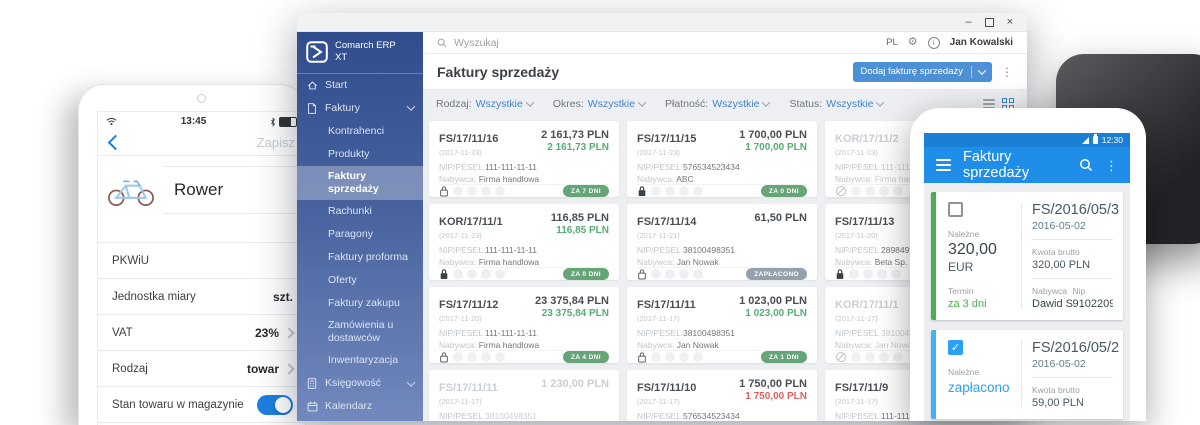 This screenshot has height=425, width=1200. Describe the element at coordinates (837, 103) in the screenshot. I see `filter-status: Status: Wszystkie` at that location.